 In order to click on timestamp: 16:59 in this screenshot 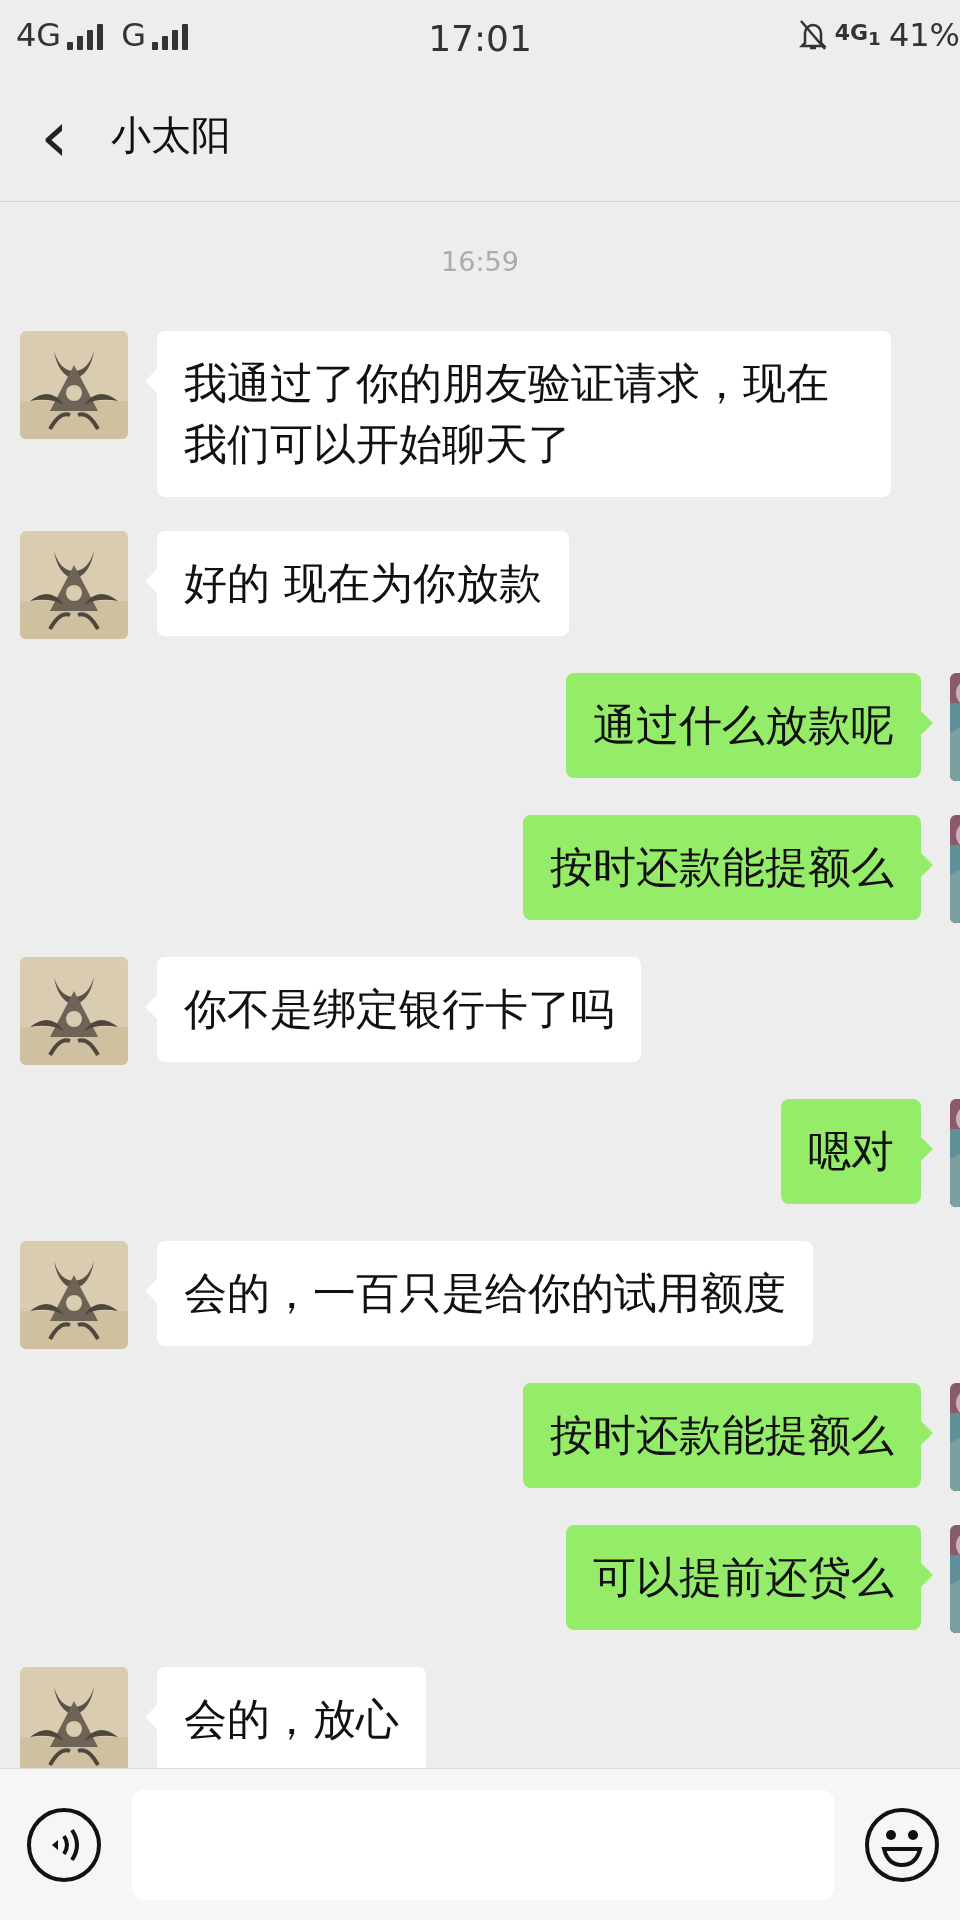, I will do `click(480, 261)`.